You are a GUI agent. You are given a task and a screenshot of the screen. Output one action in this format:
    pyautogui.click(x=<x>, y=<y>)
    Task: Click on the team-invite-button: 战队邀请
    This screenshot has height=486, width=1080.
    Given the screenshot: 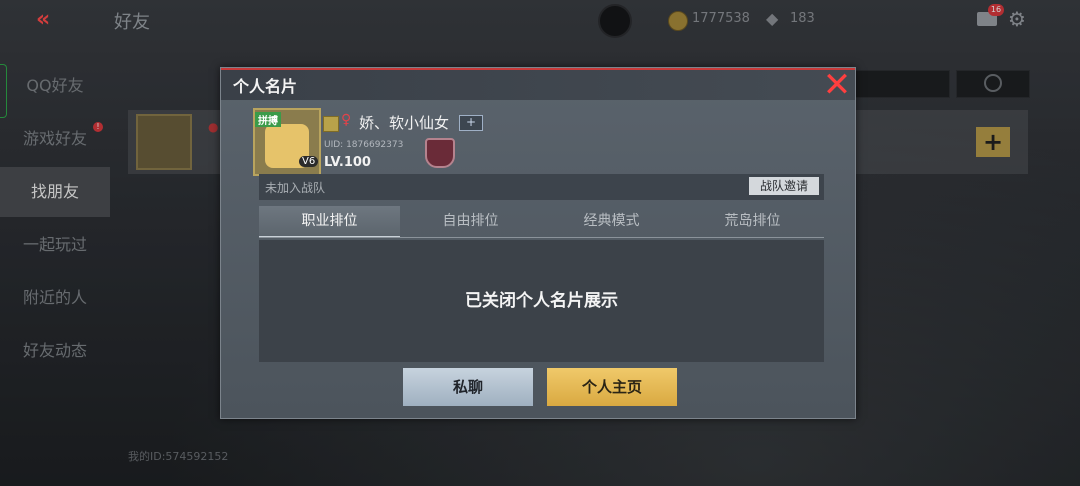 What is the action you would take?
    pyautogui.click(x=784, y=186)
    